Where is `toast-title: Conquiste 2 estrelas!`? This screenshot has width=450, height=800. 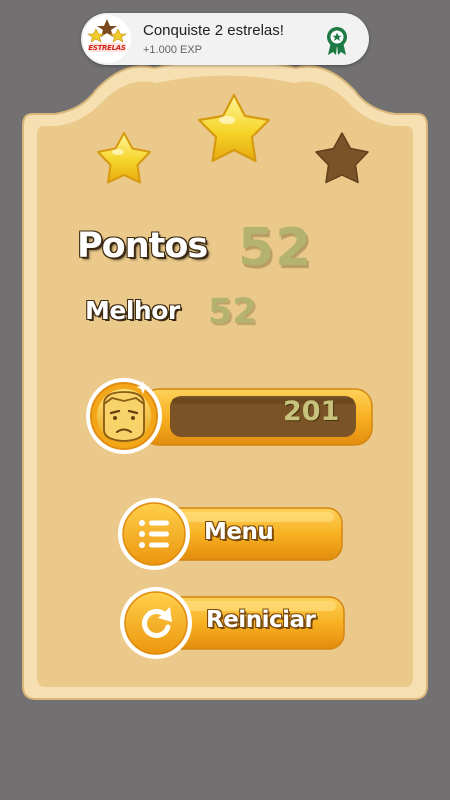 toast-title: Conquiste 2 estrelas! is located at coordinates (213, 30).